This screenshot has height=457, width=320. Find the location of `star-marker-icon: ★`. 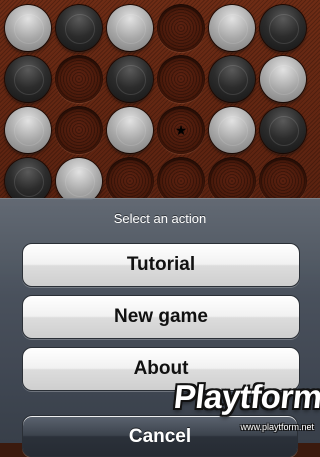

star-marker-icon: ★ is located at coordinates (181, 129).